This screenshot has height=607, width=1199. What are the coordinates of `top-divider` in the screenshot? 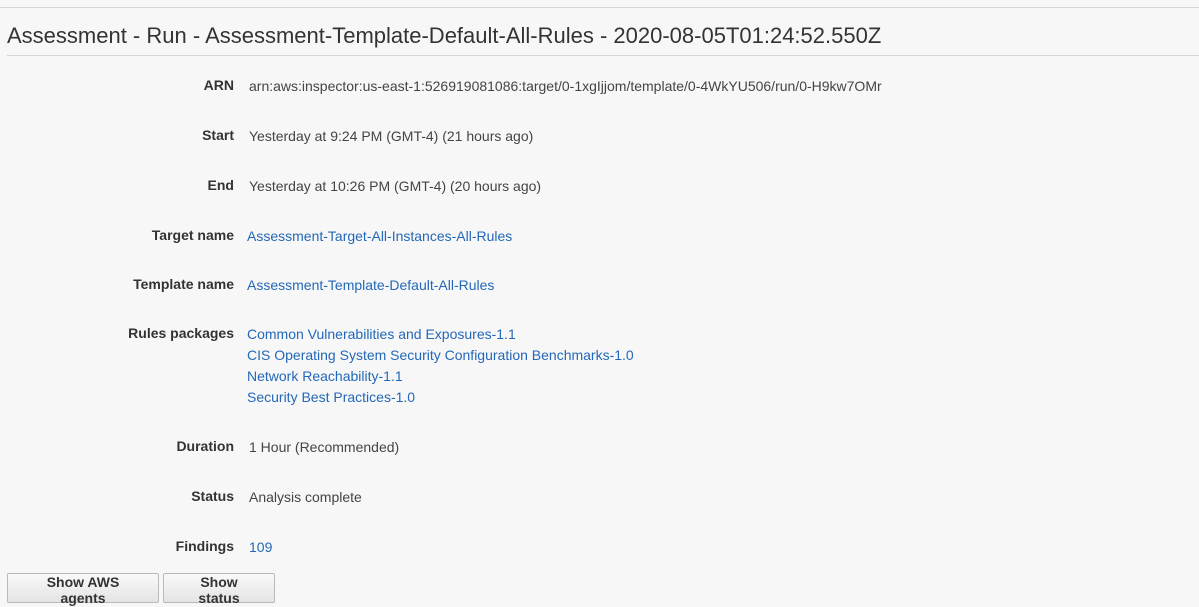 It's located at (599, 7).